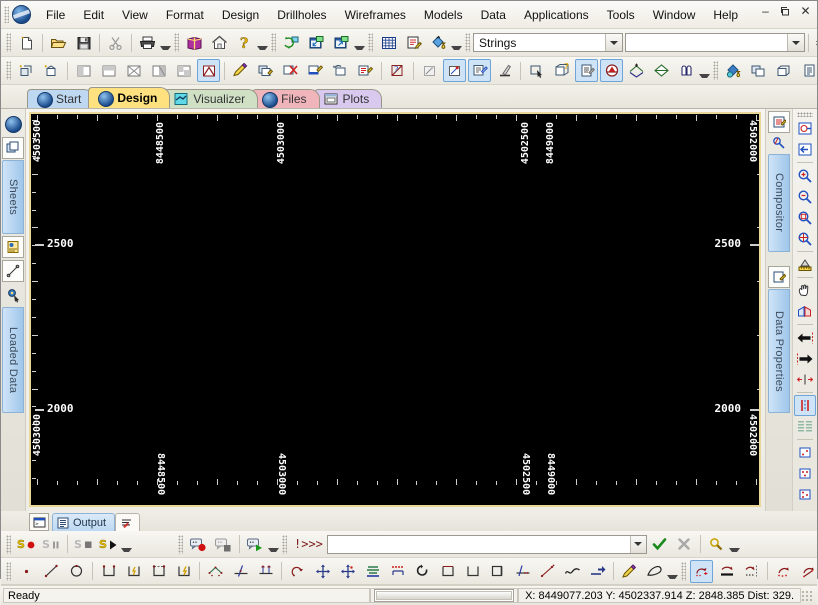 This screenshot has width=818, height=605. I want to click on menu-item-help: Help, so click(725, 15).